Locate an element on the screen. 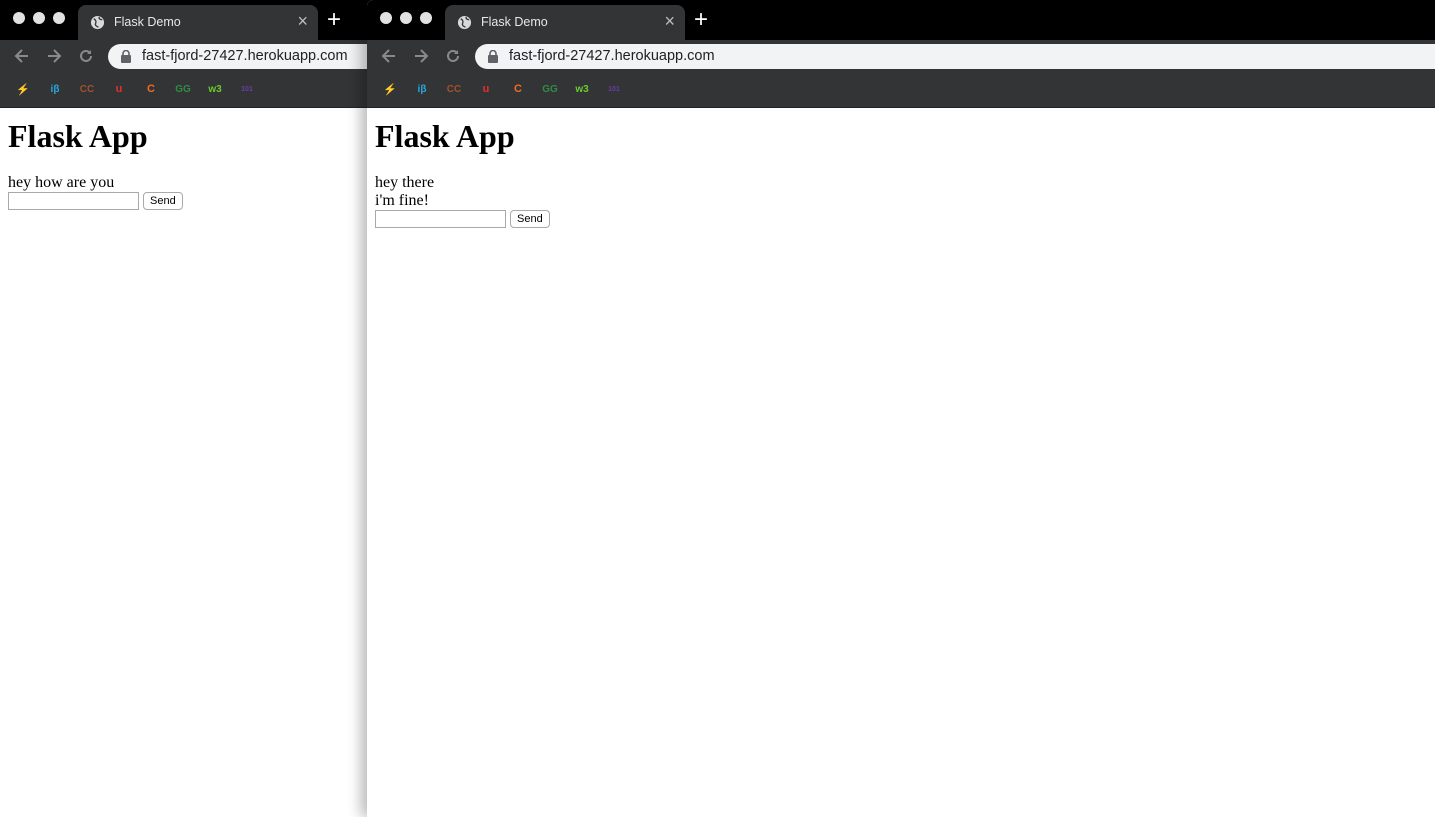  message-item: i'm fine! is located at coordinates (402, 200).